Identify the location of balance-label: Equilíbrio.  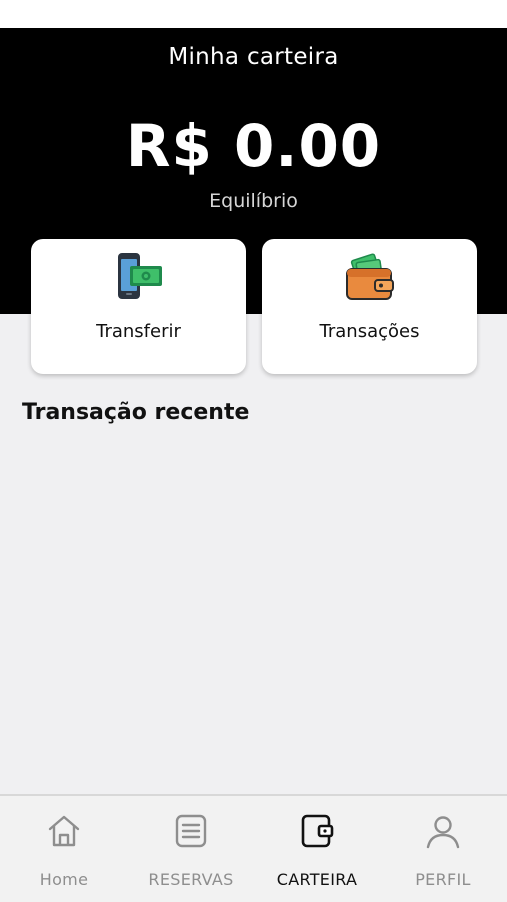
(253, 201).